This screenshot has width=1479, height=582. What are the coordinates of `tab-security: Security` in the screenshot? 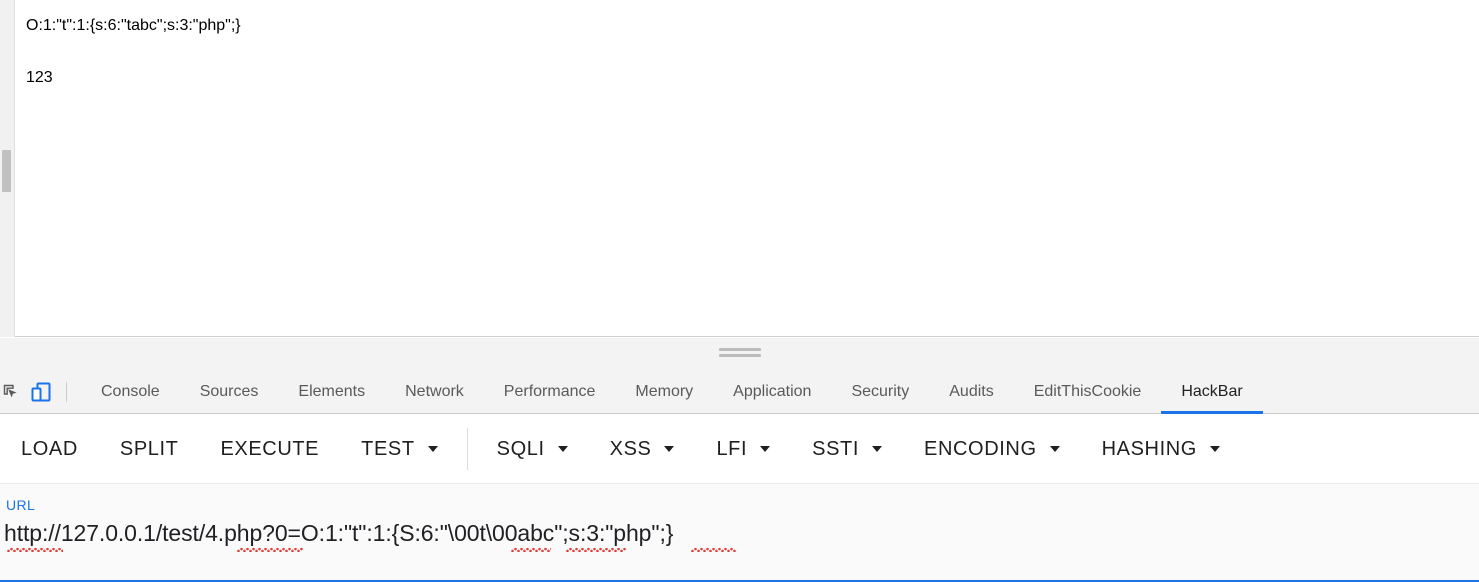 It's located at (880, 392).